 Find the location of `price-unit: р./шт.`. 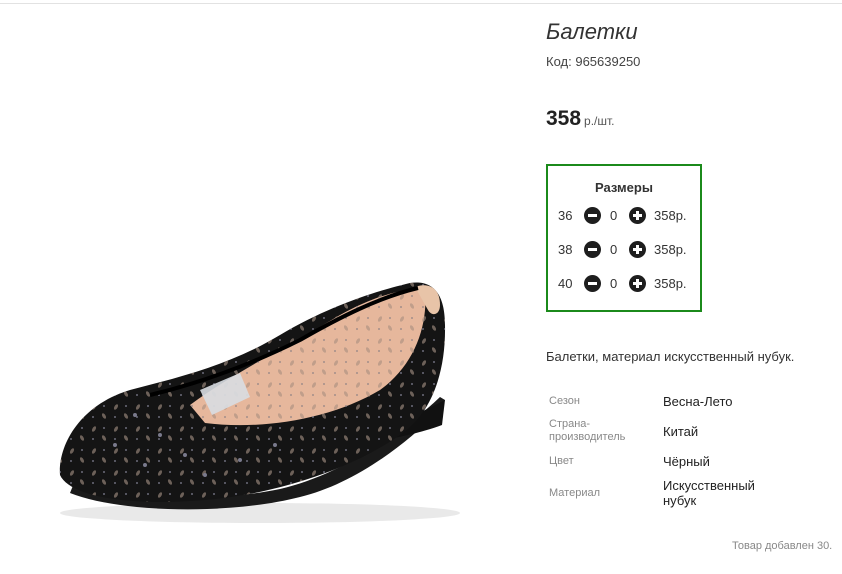

price-unit: р./шт. is located at coordinates (599, 121).